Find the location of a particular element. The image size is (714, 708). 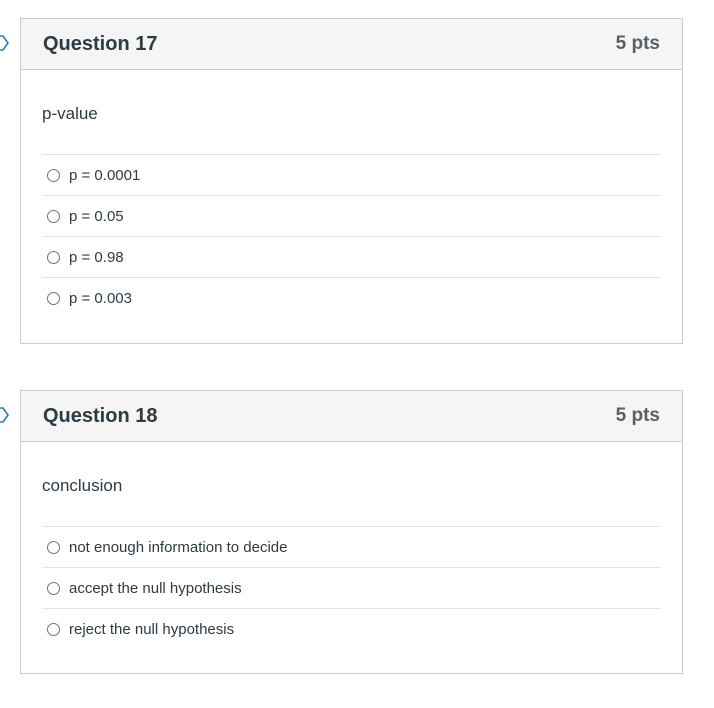

answer-option: not enough information to decide is located at coordinates (351, 547).